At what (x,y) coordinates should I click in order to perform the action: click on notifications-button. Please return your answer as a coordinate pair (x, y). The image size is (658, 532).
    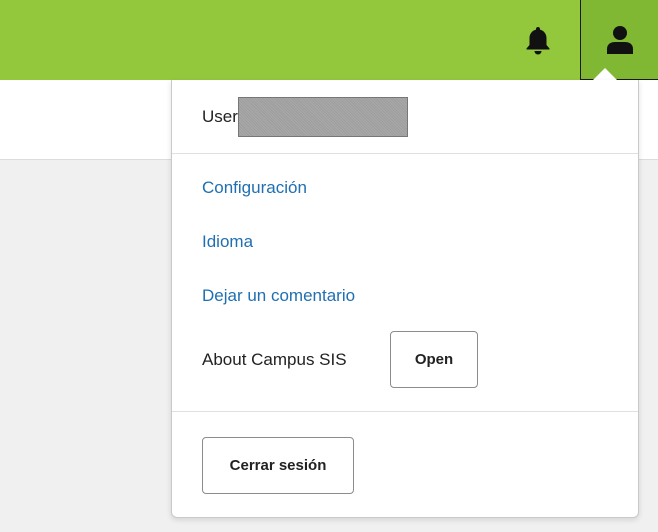
    Looking at the image, I should click on (538, 40).